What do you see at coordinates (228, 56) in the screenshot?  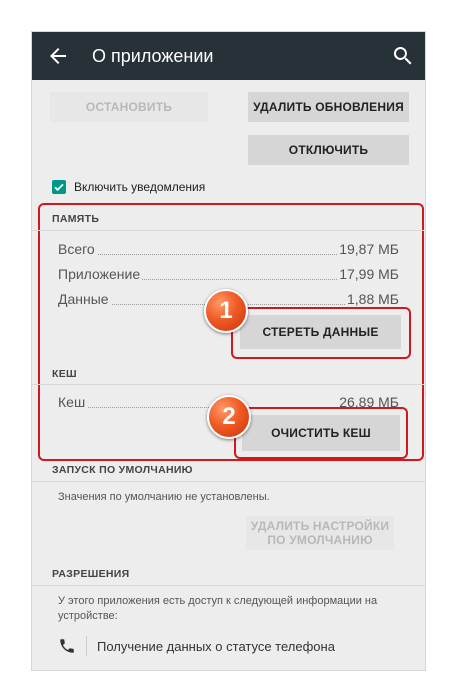 I see `app-bar: О приложении` at bounding box center [228, 56].